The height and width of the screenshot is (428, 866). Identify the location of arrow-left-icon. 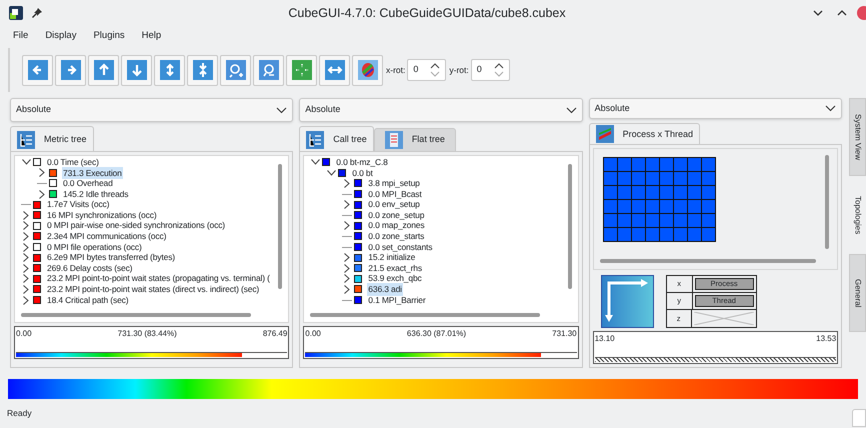
(38, 70).